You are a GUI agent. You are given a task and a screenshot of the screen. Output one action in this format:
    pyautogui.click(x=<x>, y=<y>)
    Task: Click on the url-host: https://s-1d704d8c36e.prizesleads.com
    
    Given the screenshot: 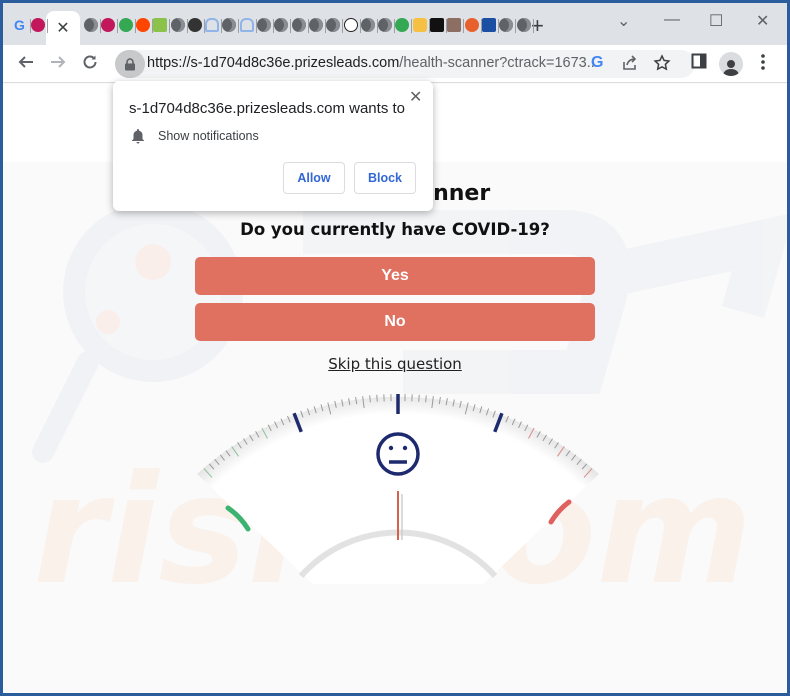 What is the action you would take?
    pyautogui.click(x=273, y=63)
    